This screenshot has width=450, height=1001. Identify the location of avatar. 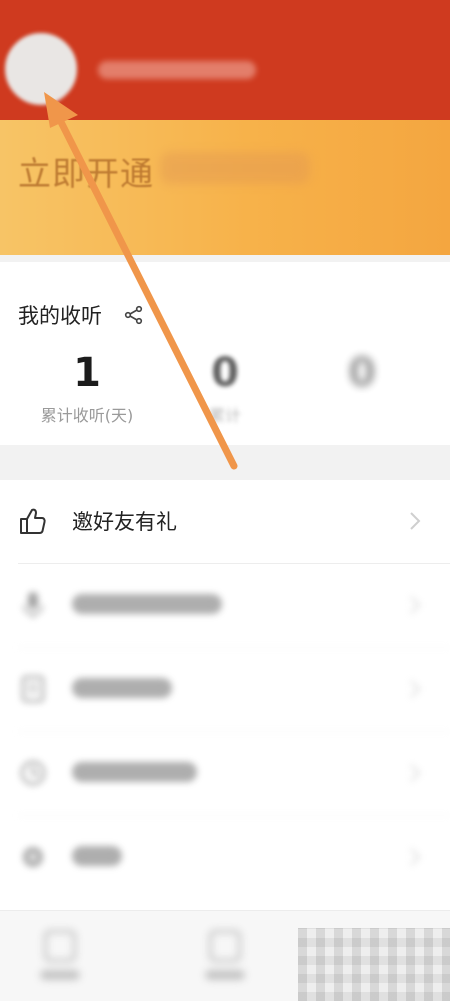
(41, 69).